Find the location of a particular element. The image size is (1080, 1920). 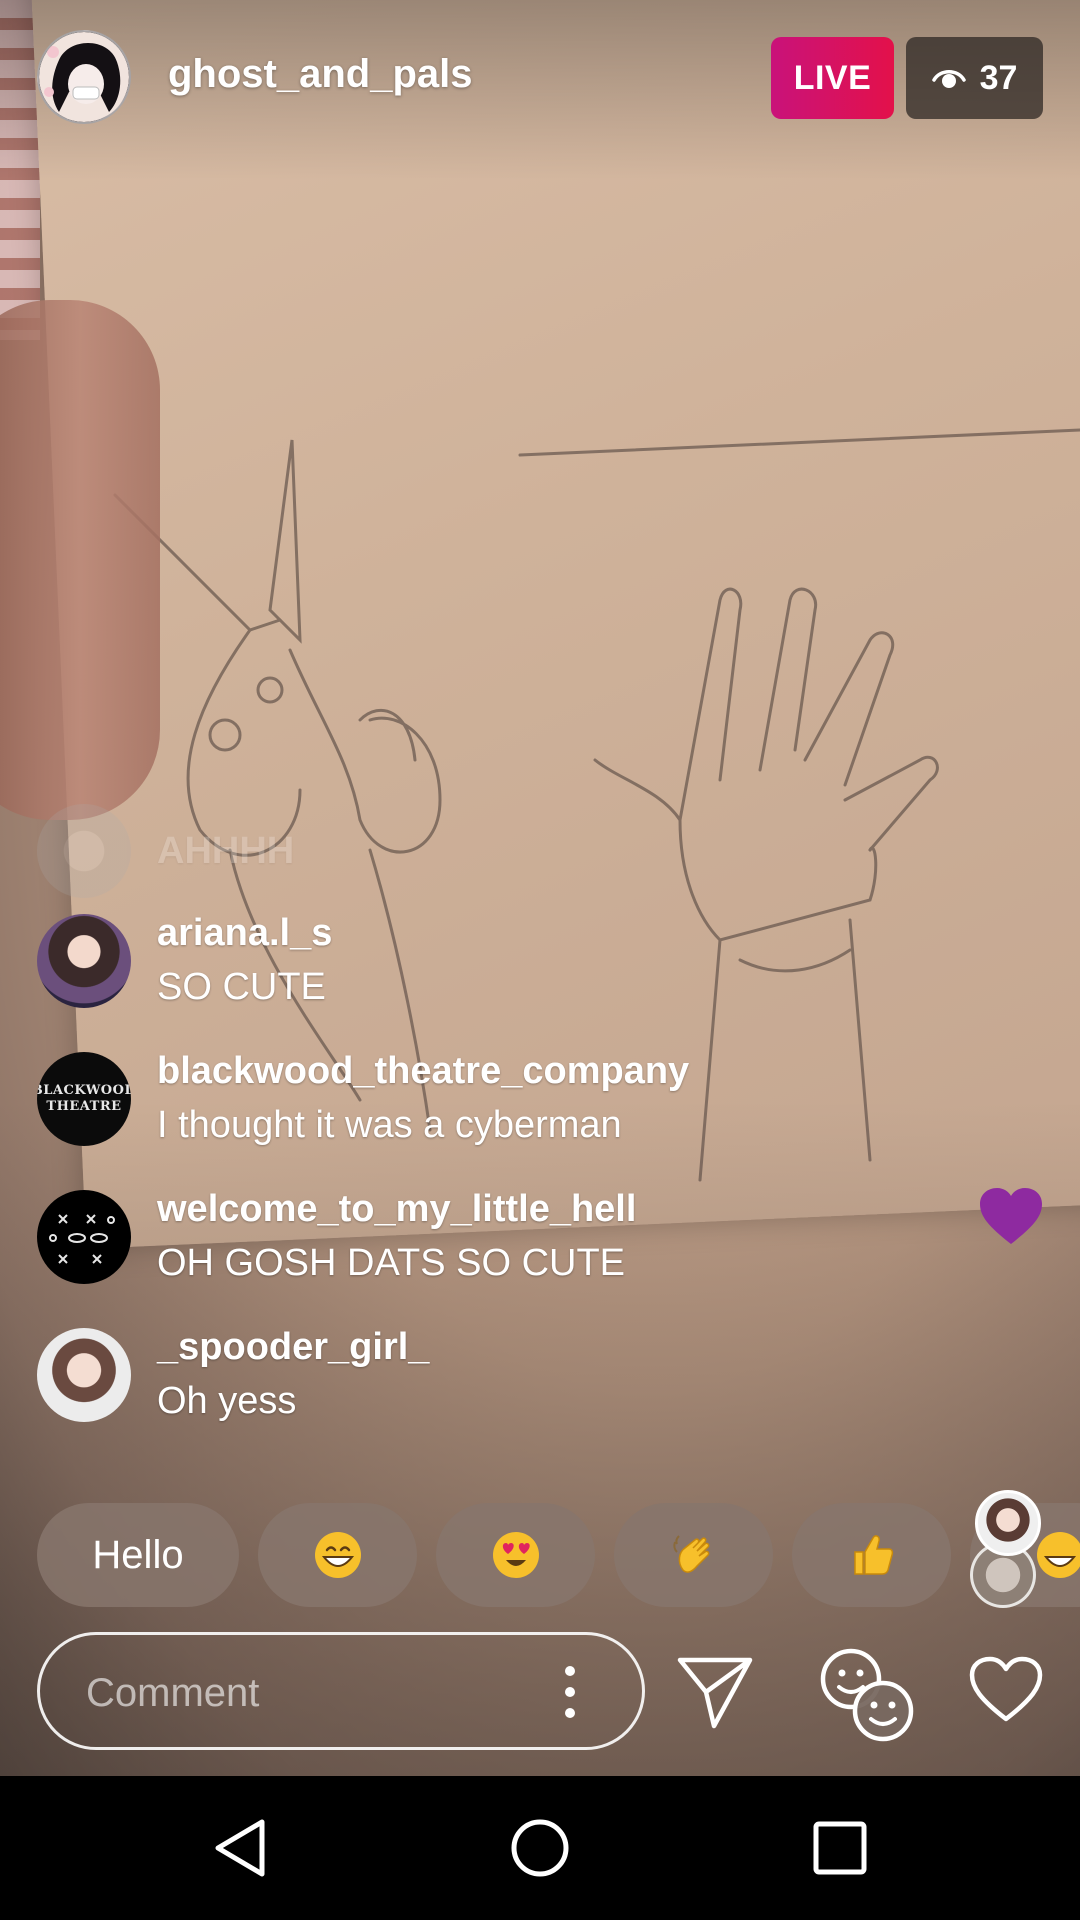

comment-username: ariana.l_s is located at coordinates (244, 933).